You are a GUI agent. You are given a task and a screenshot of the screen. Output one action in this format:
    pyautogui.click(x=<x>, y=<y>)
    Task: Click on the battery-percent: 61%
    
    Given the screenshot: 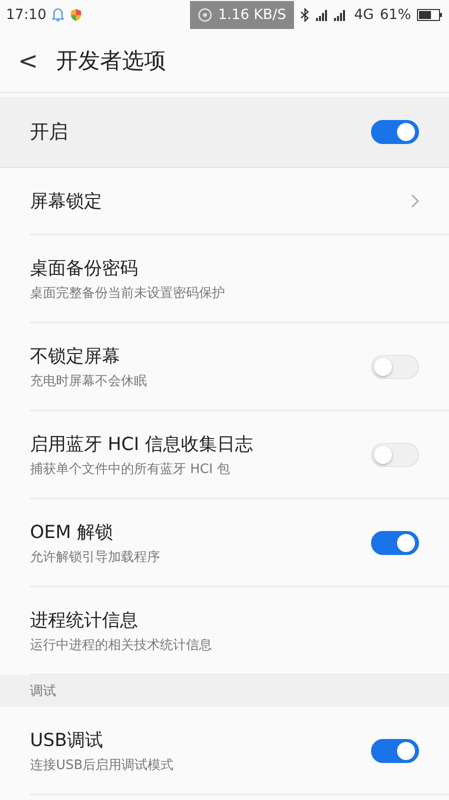 What is the action you would take?
    pyautogui.click(x=395, y=15)
    